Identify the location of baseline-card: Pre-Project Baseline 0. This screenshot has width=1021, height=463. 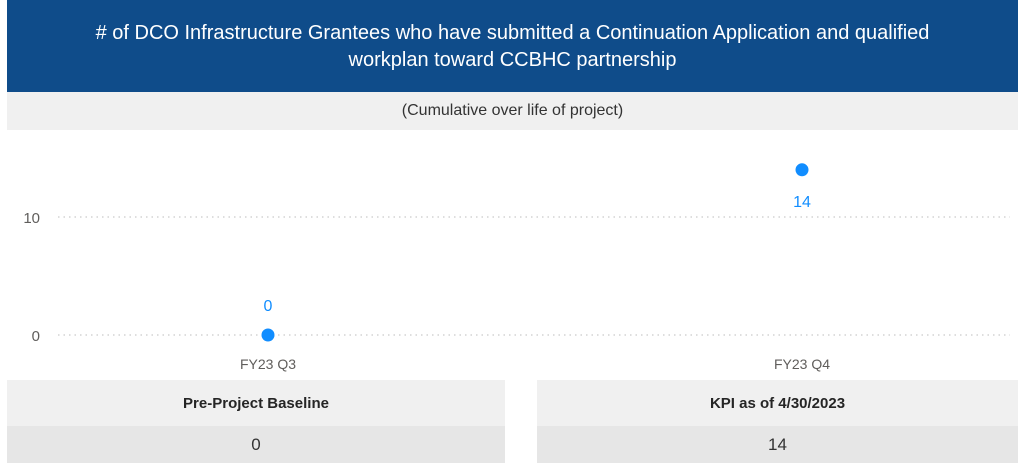
(256, 421).